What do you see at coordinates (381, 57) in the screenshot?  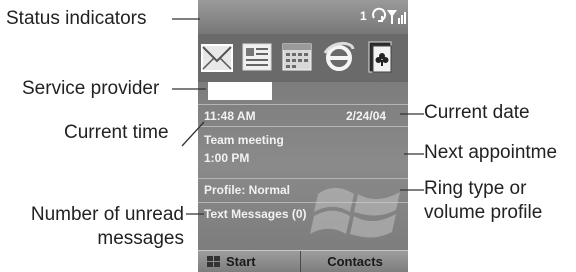 I see `solitaire-icon` at bounding box center [381, 57].